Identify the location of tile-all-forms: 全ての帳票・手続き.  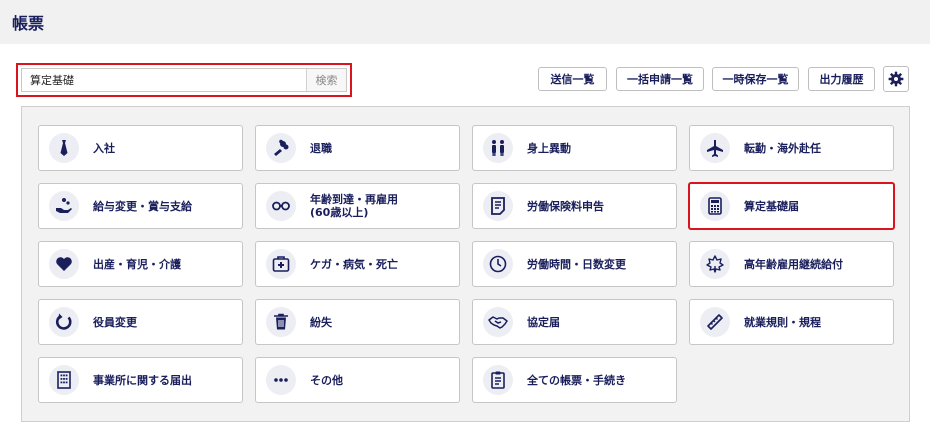
(574, 380).